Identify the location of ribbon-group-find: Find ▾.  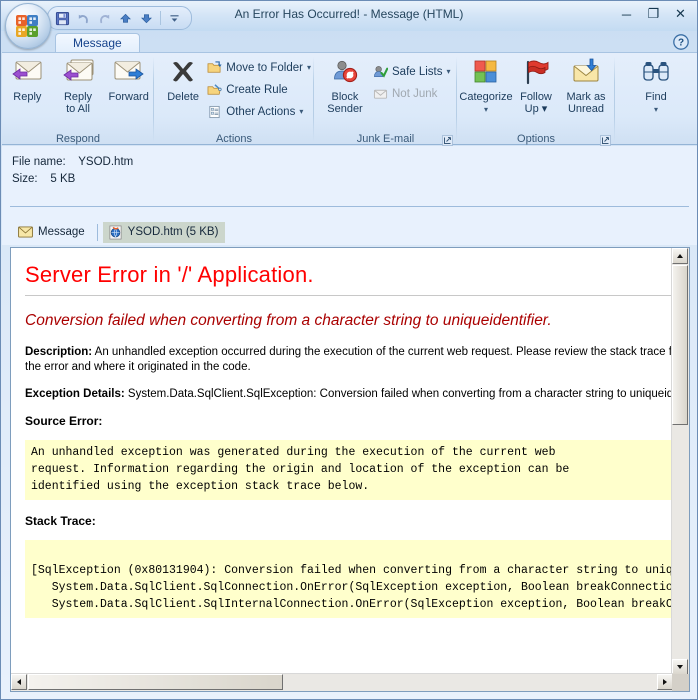
(656, 99).